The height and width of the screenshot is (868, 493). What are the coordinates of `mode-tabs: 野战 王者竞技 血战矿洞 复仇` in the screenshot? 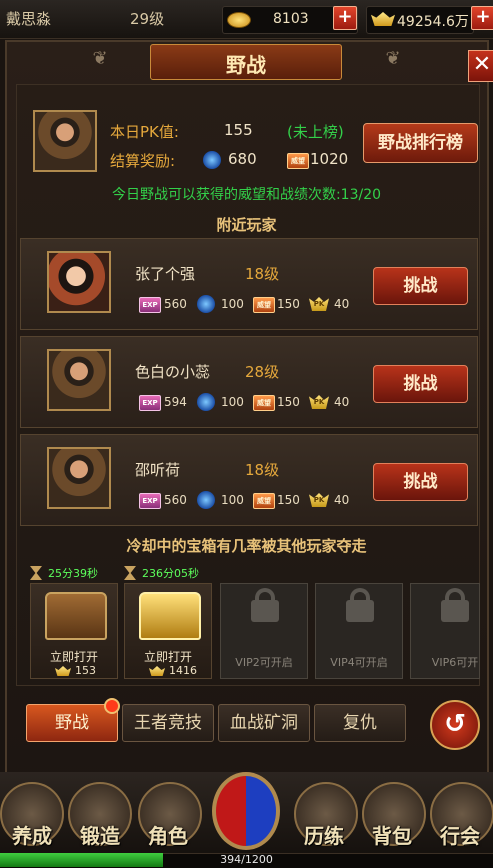 It's located at (249, 718).